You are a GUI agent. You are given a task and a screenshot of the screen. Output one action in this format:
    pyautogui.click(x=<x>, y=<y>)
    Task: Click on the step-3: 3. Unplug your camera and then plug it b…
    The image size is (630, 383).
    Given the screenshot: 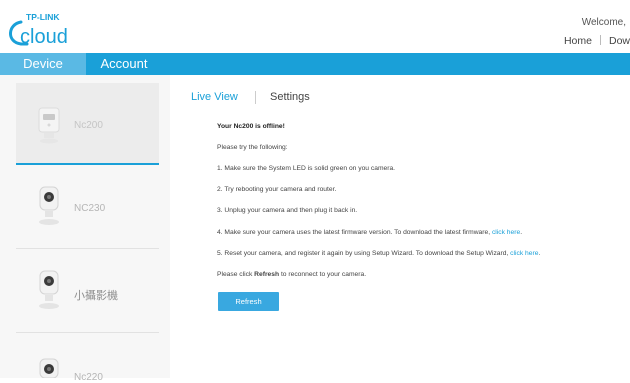 What is the action you would take?
    pyautogui.click(x=287, y=210)
    